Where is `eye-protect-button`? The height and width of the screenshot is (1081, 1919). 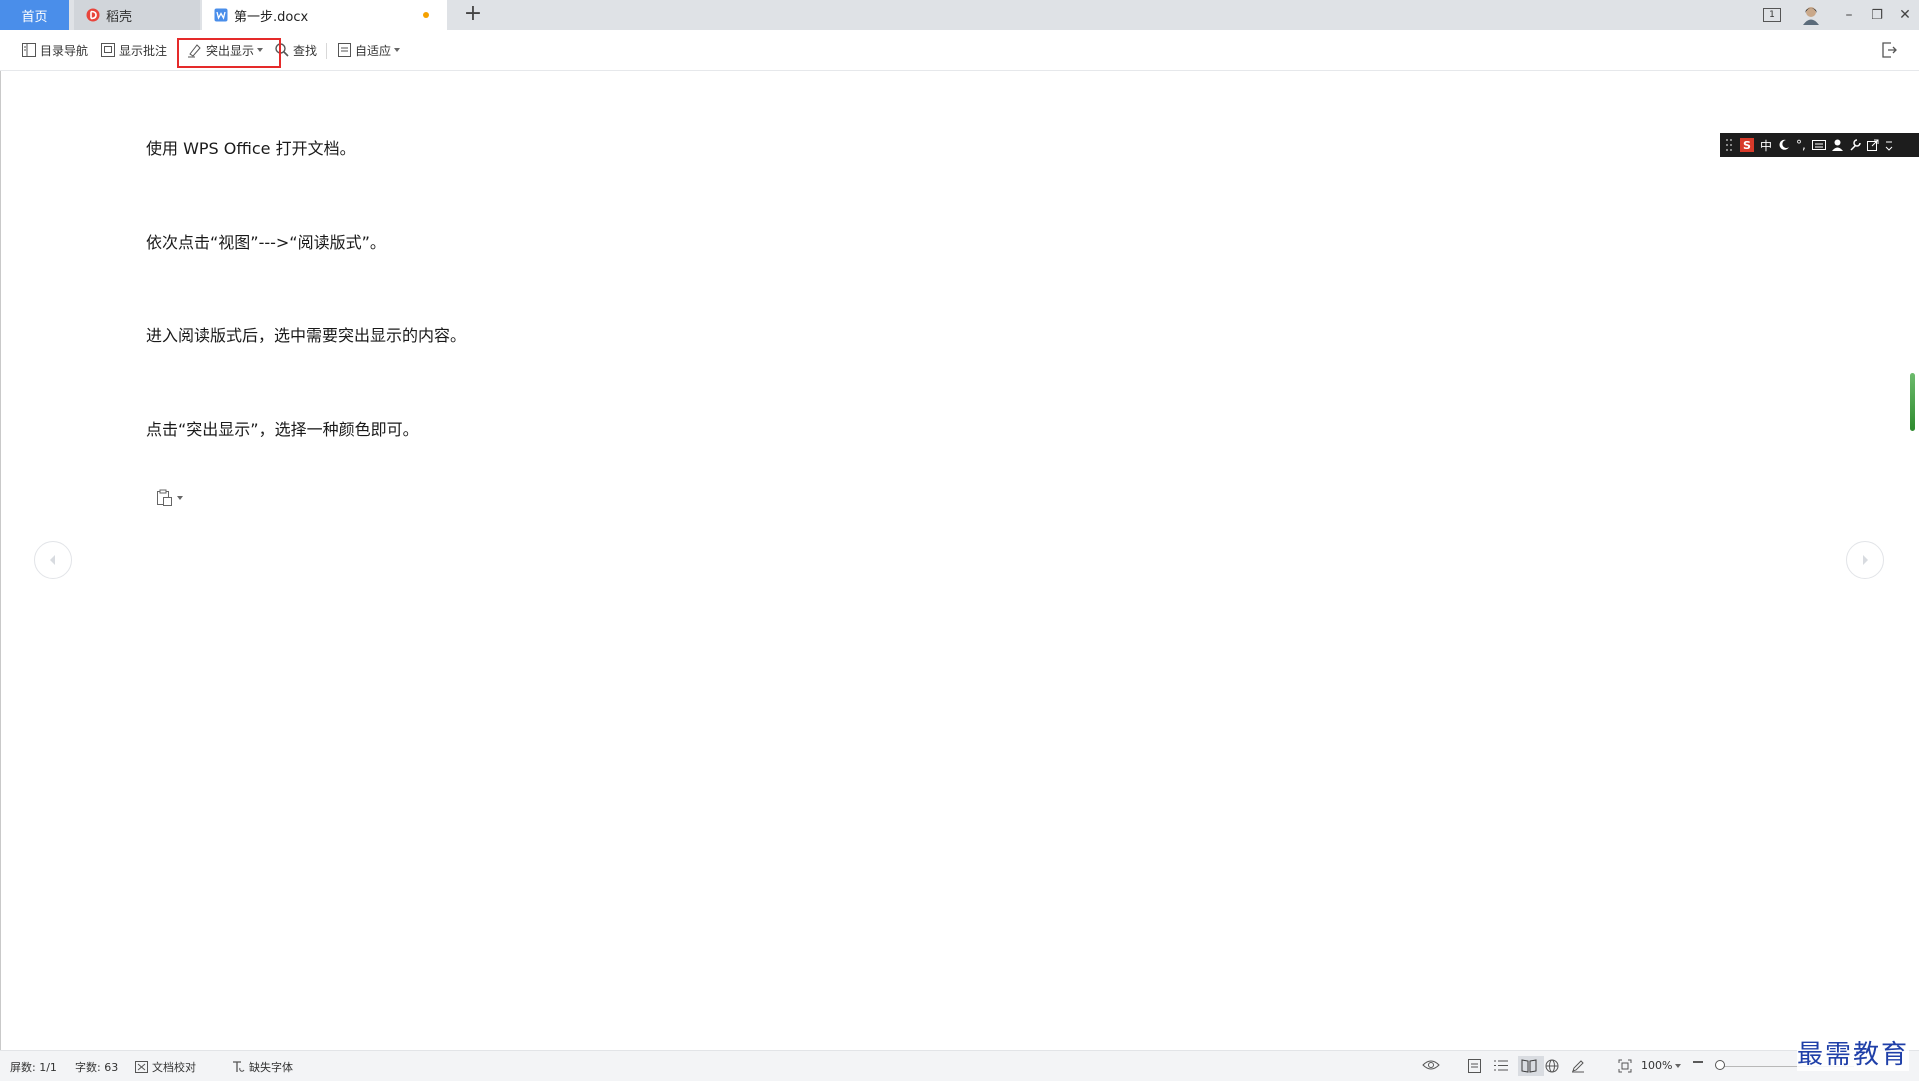
eye-protect-button is located at coordinates (1433, 1065).